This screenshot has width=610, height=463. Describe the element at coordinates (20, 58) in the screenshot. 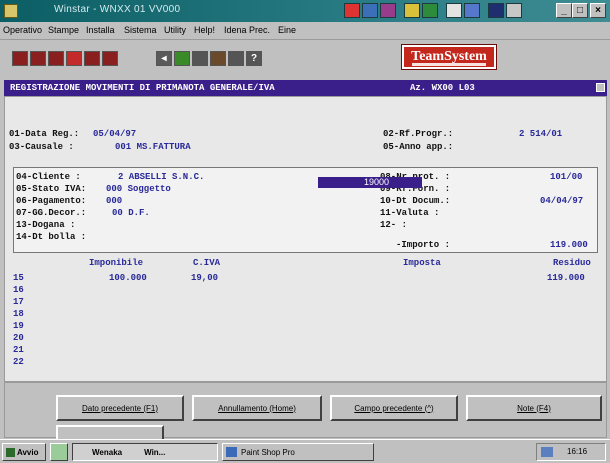

I see `print-icon` at that location.